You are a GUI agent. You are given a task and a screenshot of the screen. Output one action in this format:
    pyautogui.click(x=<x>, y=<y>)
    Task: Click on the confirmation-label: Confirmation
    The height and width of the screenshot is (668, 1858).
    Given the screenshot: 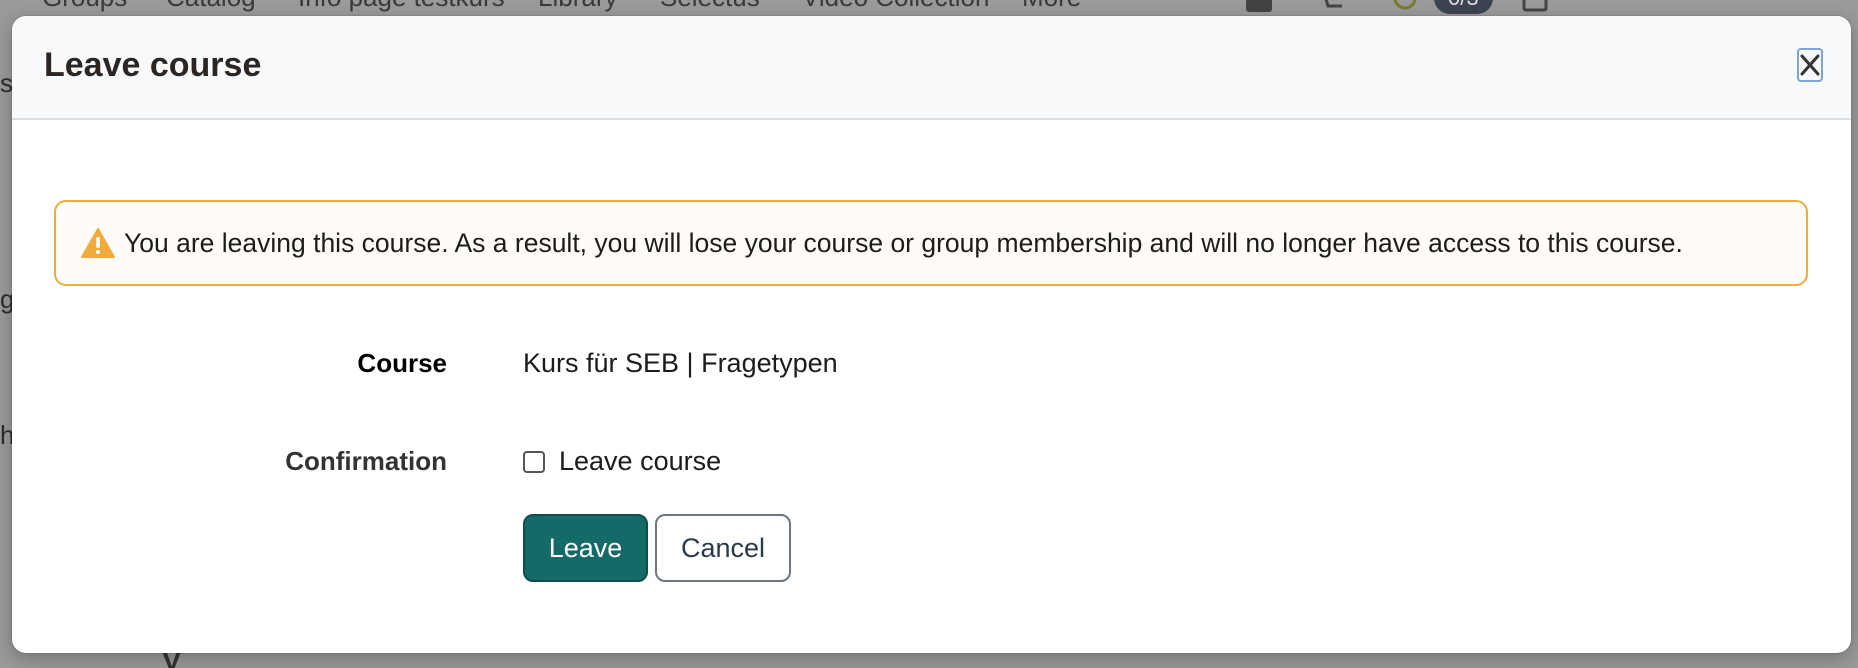 What is the action you would take?
    pyautogui.click(x=366, y=461)
    